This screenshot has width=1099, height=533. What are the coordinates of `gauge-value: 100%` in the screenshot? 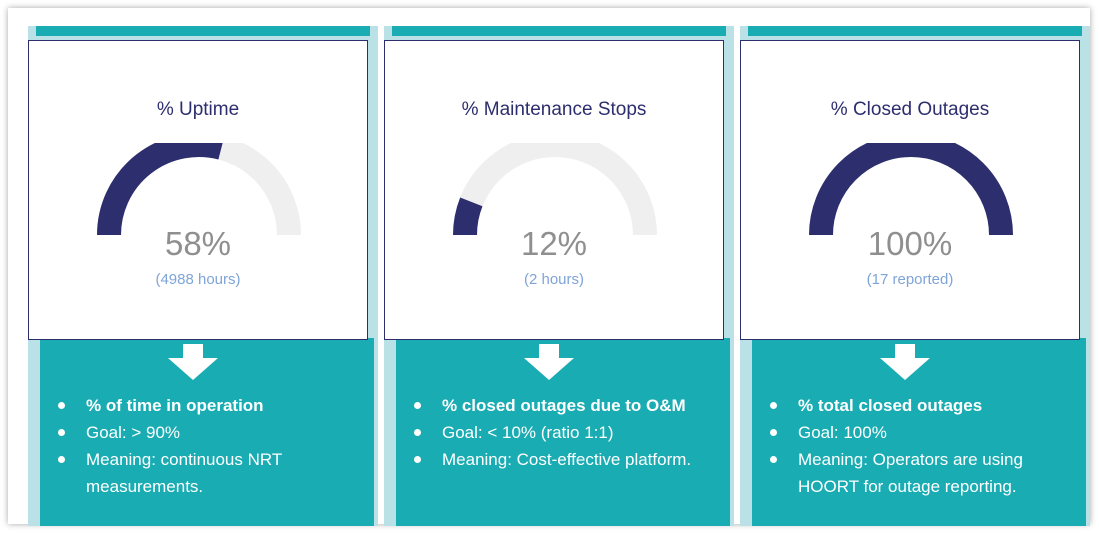 It's located at (910, 243).